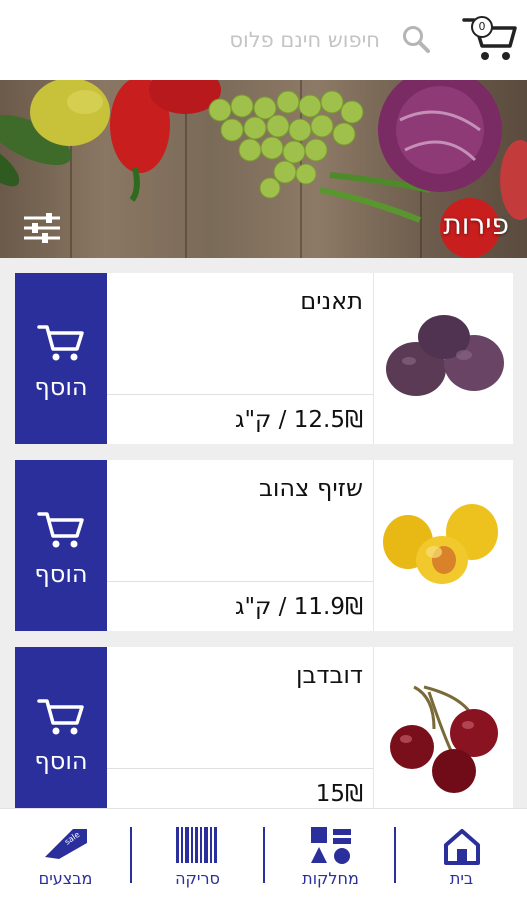  What do you see at coordinates (299, 420) in the screenshot?
I see `product-price: 12.5₪ / ק"ג` at bounding box center [299, 420].